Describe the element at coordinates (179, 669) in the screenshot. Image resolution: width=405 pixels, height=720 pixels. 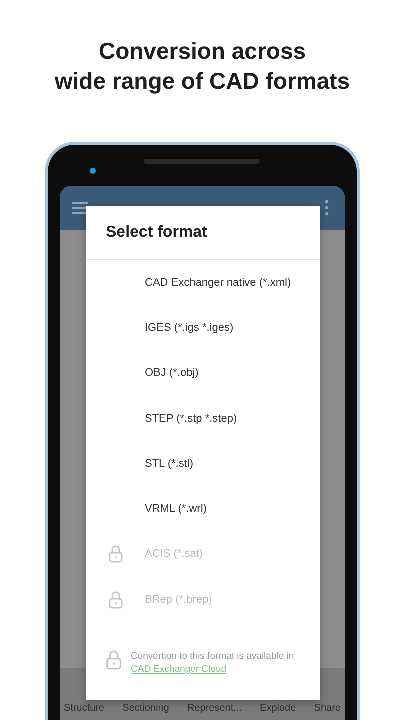
I see `cloud-link: CAD Exchanger Cloud` at that location.